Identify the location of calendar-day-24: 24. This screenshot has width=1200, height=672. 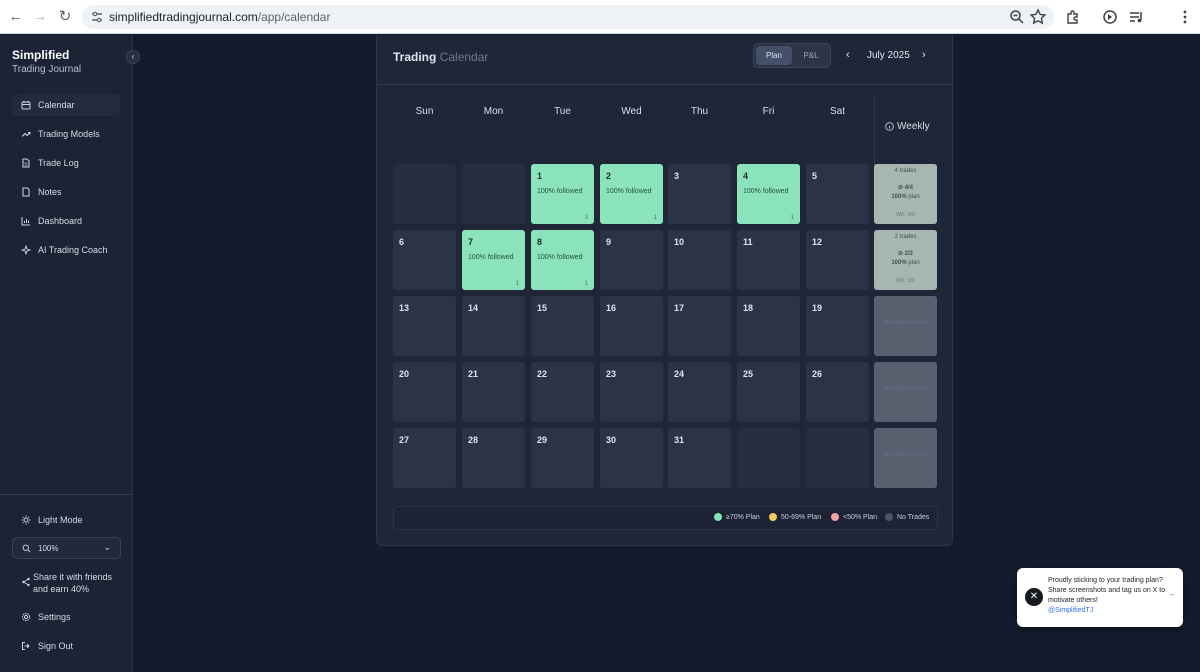
(699, 392).